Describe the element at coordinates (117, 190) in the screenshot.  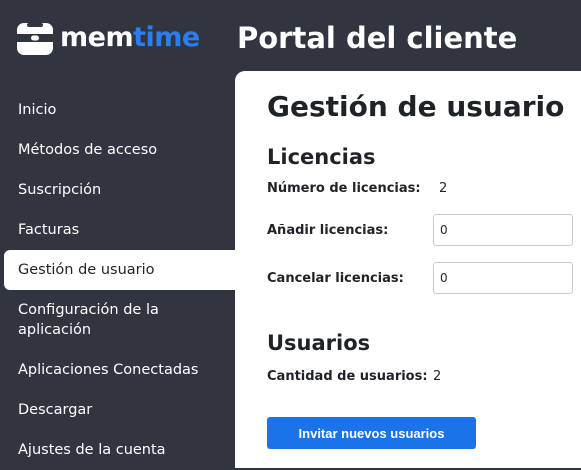
I see `sidebar-item-suscripcion: Suscripción` at that location.